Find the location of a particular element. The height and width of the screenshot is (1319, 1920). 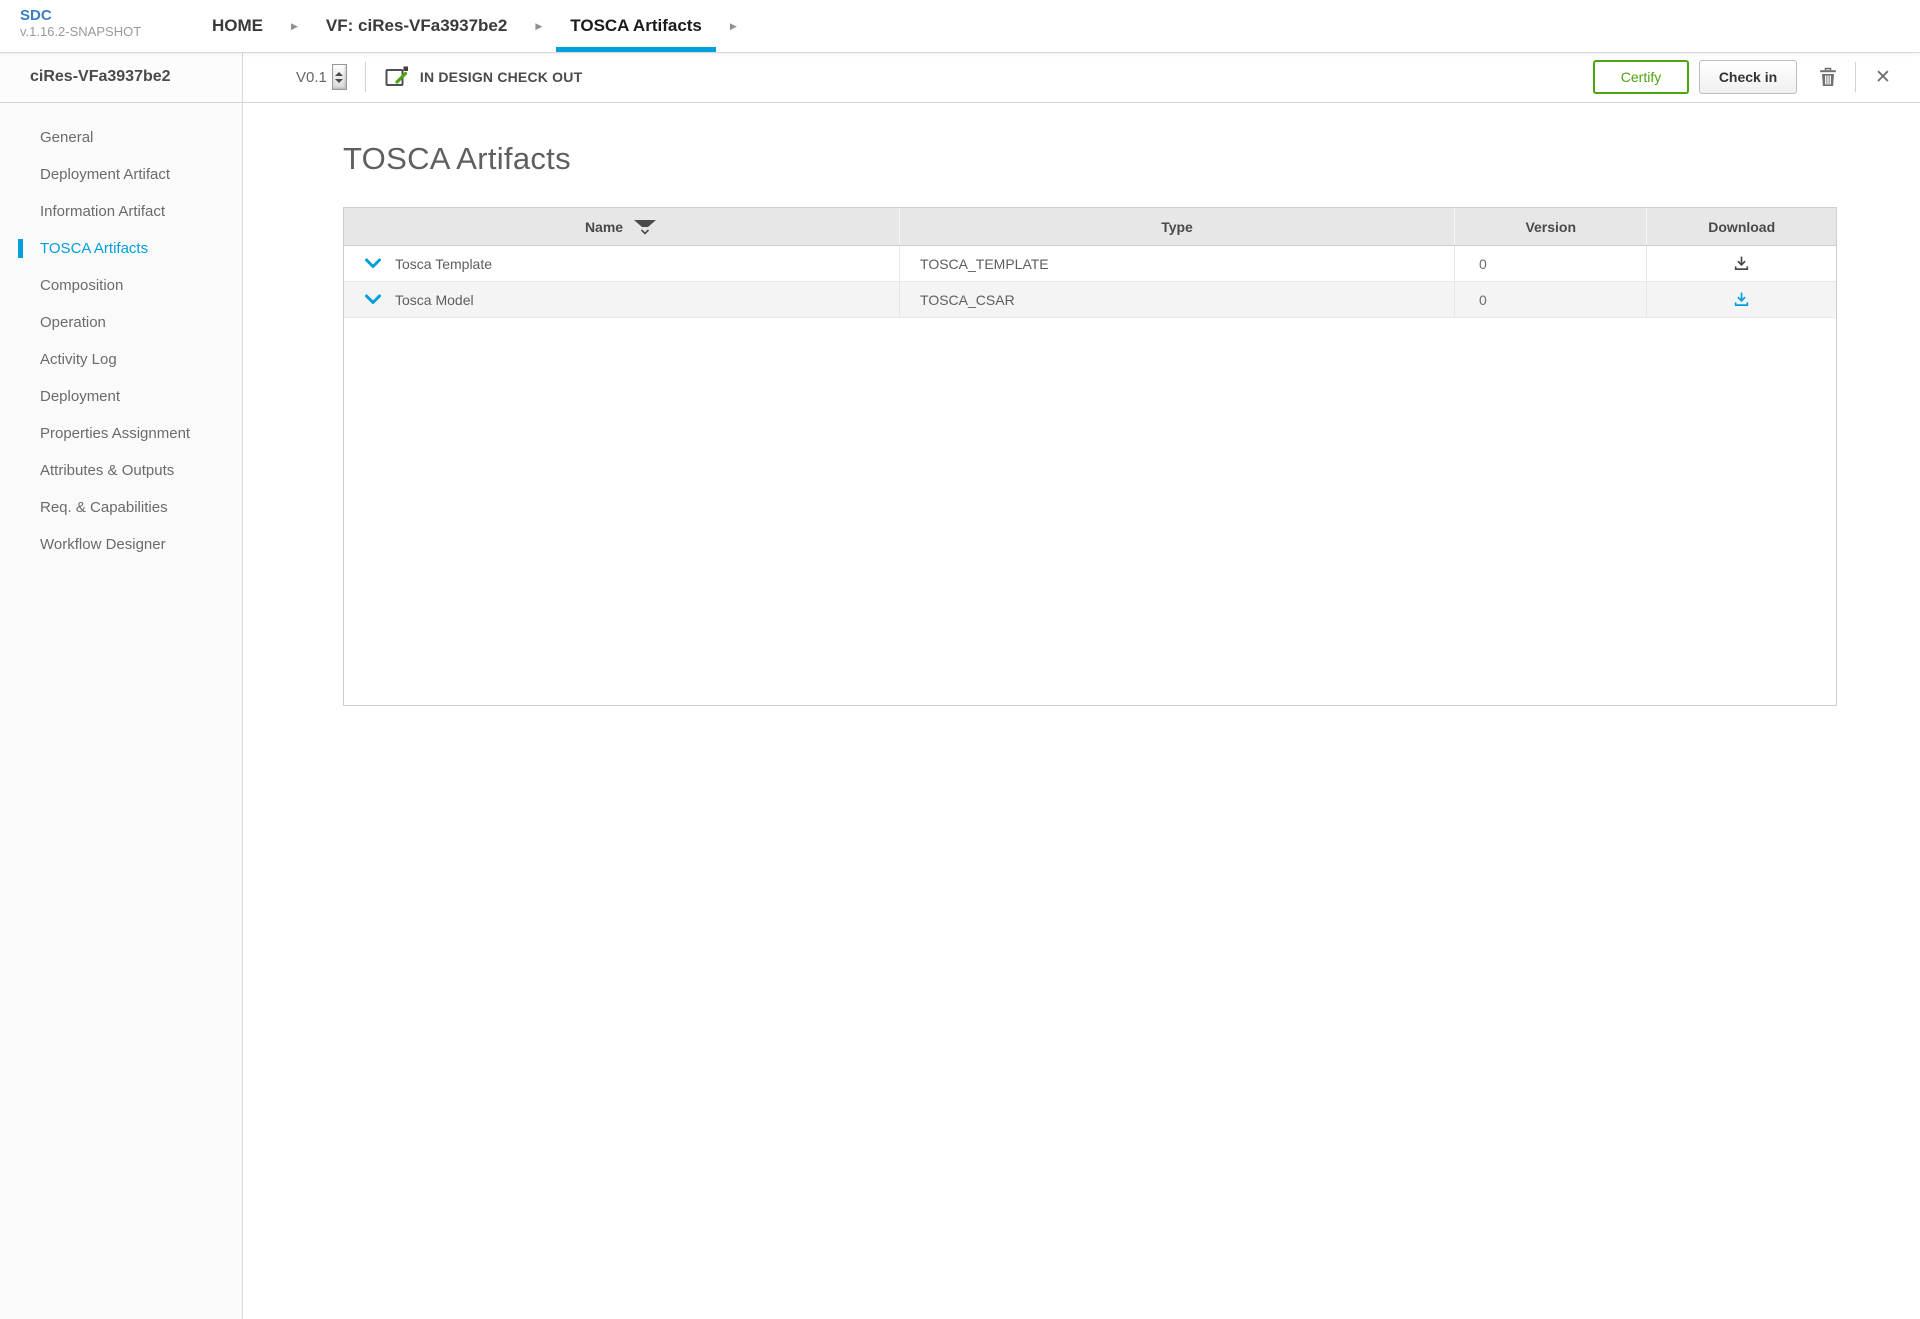

column-header-type-label: Type is located at coordinates (1177, 226).